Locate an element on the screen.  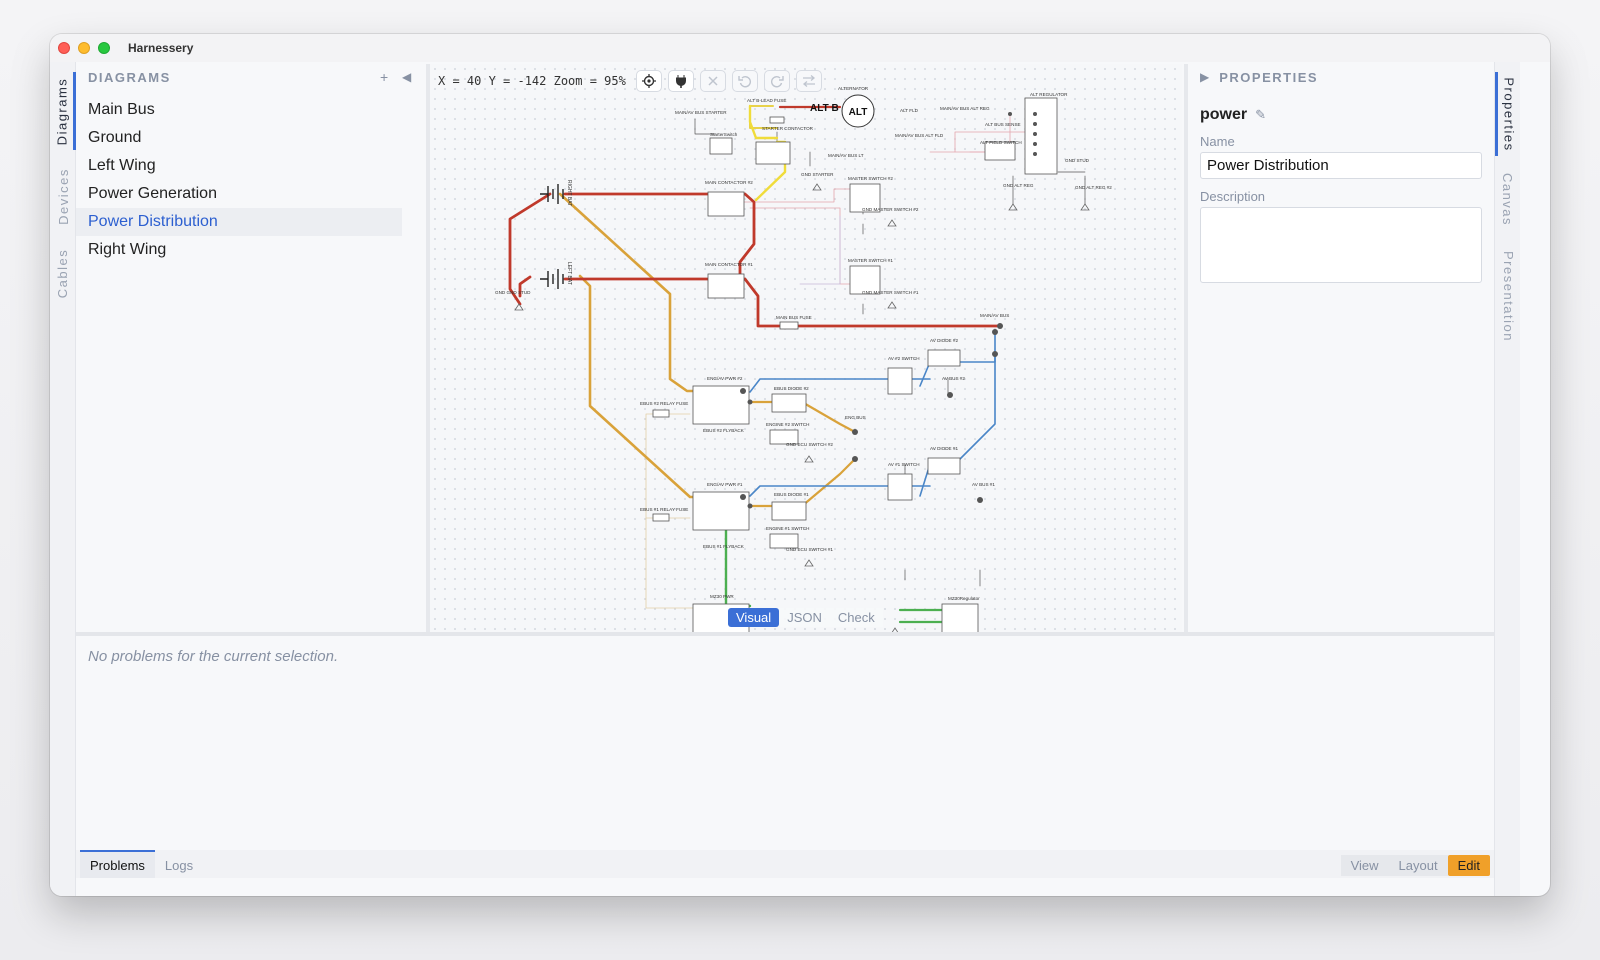
svg-text: GND STARTER is located at coordinates (817, 174).